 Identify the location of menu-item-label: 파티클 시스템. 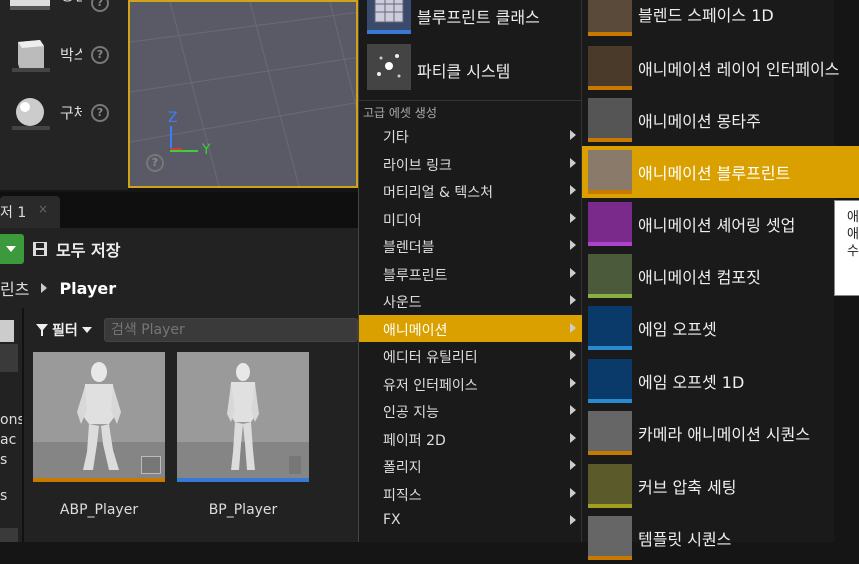
(464, 71).